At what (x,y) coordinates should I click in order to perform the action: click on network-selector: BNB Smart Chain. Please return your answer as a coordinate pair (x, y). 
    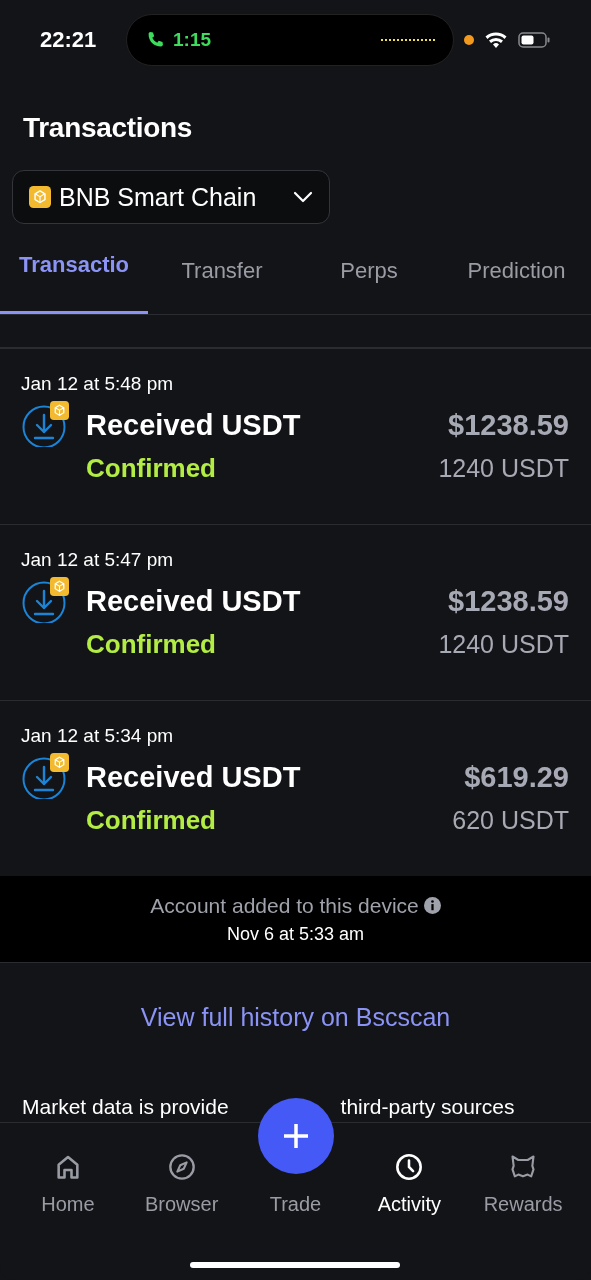
    Looking at the image, I should click on (171, 197).